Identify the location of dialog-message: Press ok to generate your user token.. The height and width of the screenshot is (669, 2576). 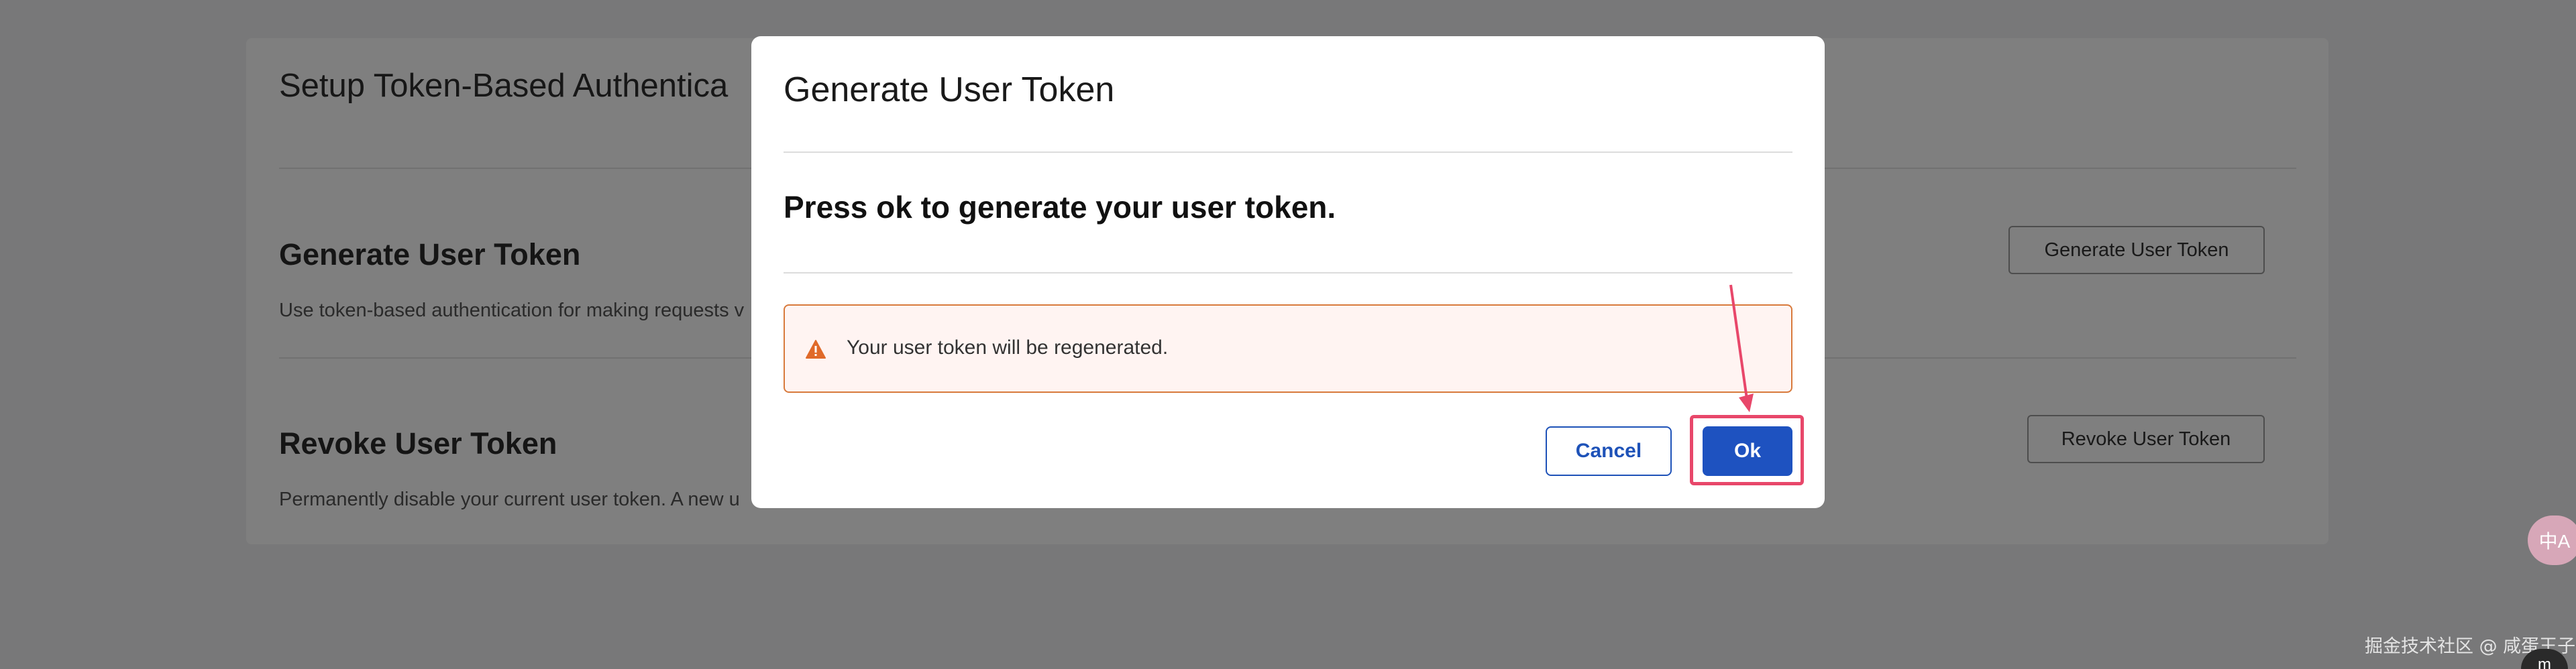
(1060, 207).